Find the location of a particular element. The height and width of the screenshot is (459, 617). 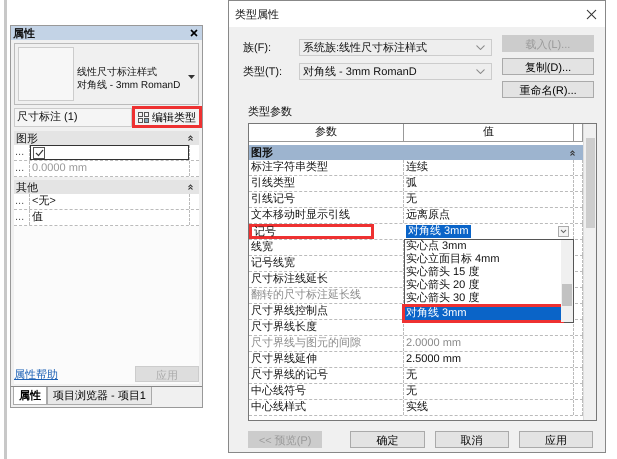

type-family: 线性尺寸标注样式 is located at coordinates (117, 72).